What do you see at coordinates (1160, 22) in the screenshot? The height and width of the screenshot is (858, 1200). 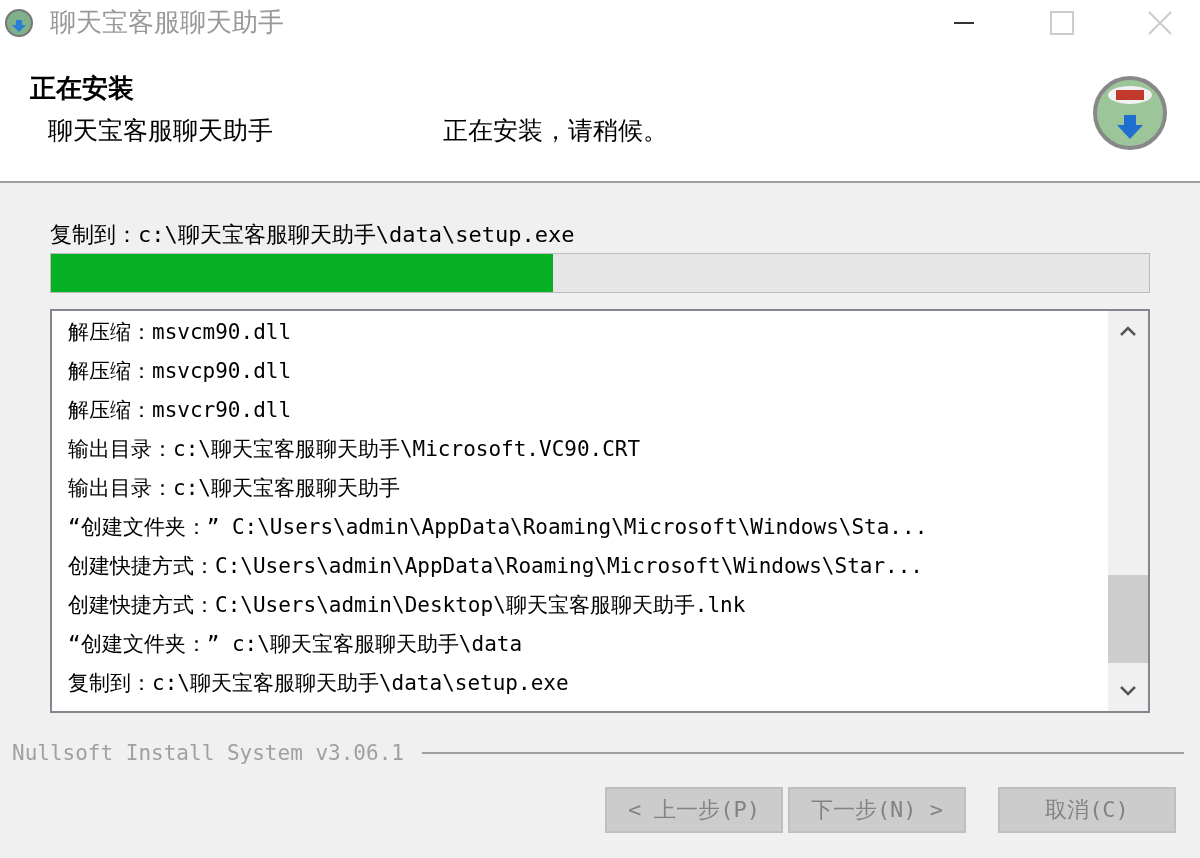 I see `close-icon` at bounding box center [1160, 22].